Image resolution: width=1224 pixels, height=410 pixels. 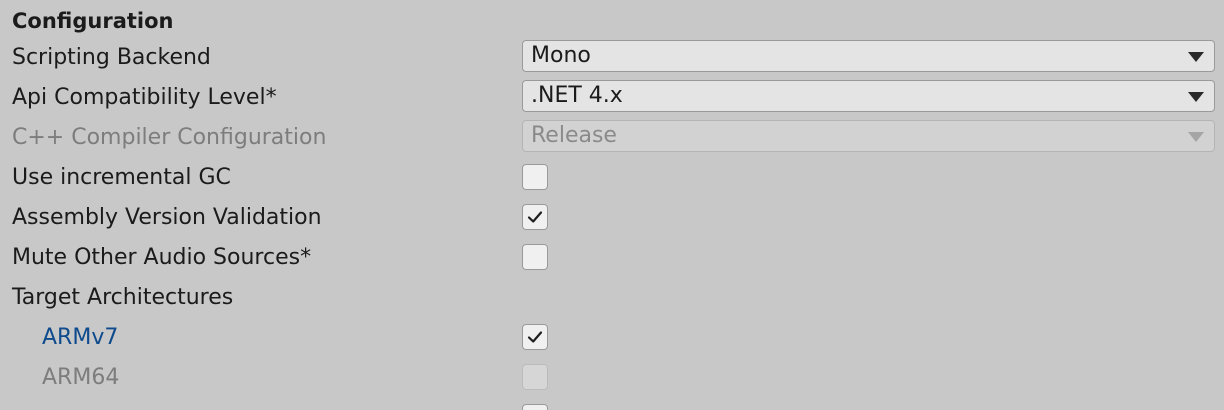 What do you see at coordinates (868, 136) in the screenshot?
I see `cpp-compiler-configuration-dropdown: Release` at bounding box center [868, 136].